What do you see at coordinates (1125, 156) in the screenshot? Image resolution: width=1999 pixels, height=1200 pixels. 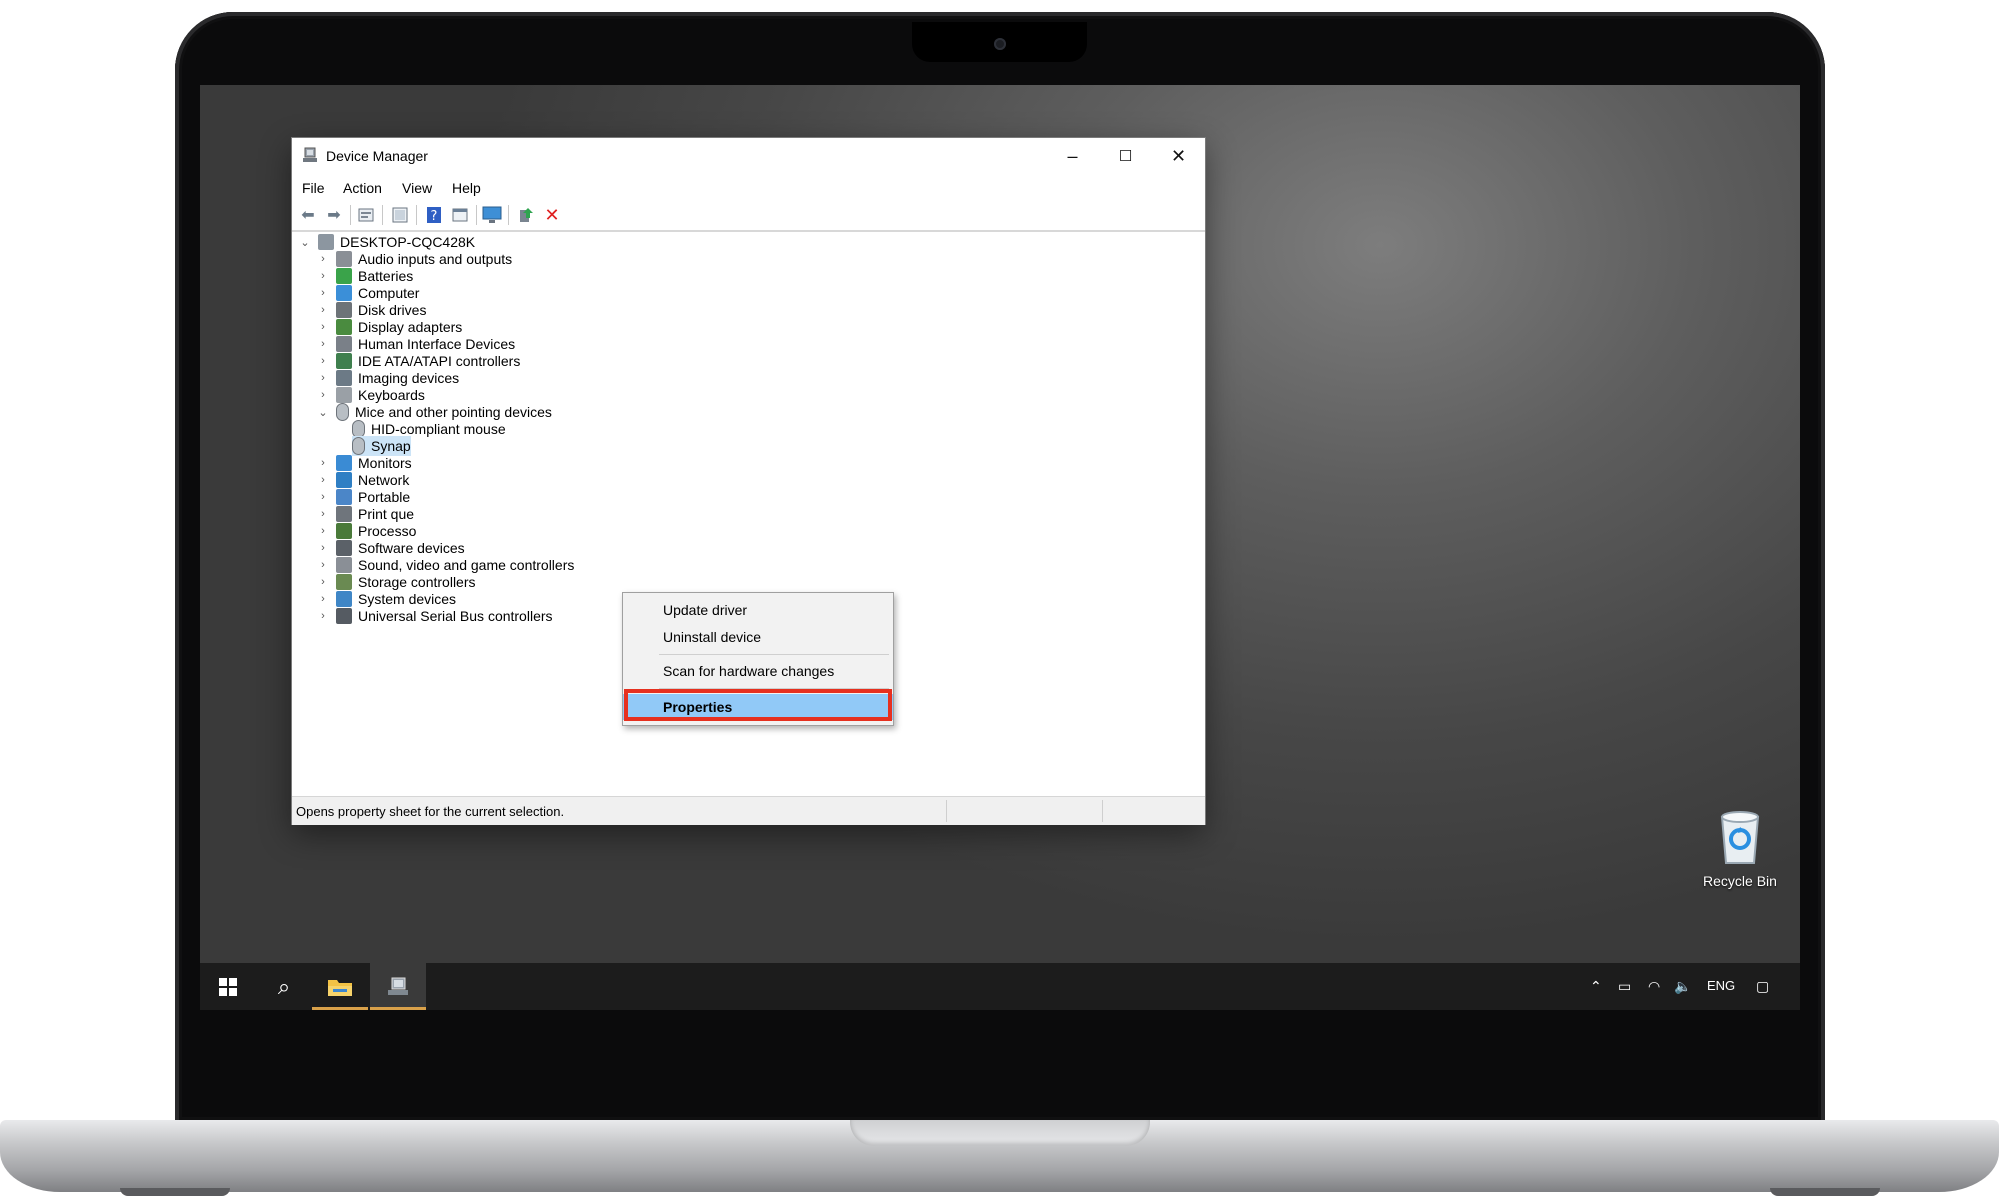 I see `maximize-button: ☐` at bounding box center [1125, 156].